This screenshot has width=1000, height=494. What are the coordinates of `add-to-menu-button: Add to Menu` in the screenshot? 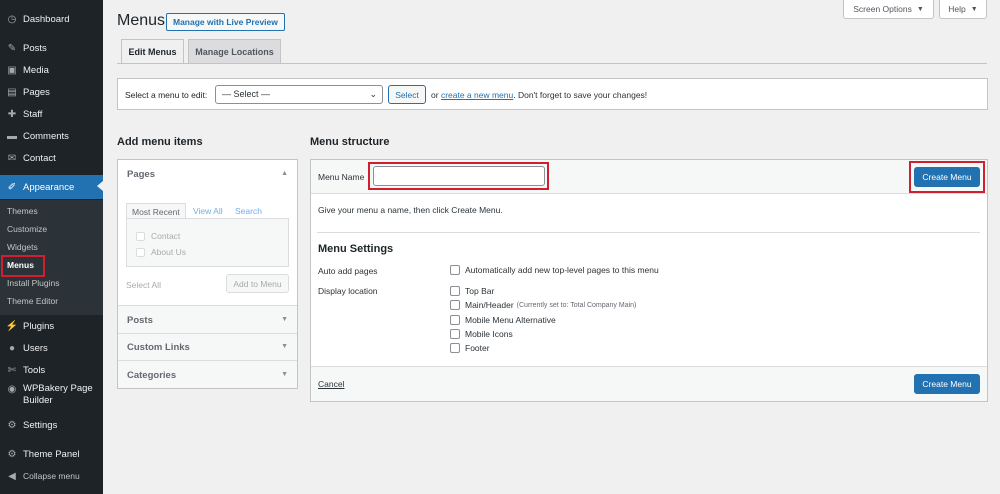 It's located at (257, 283).